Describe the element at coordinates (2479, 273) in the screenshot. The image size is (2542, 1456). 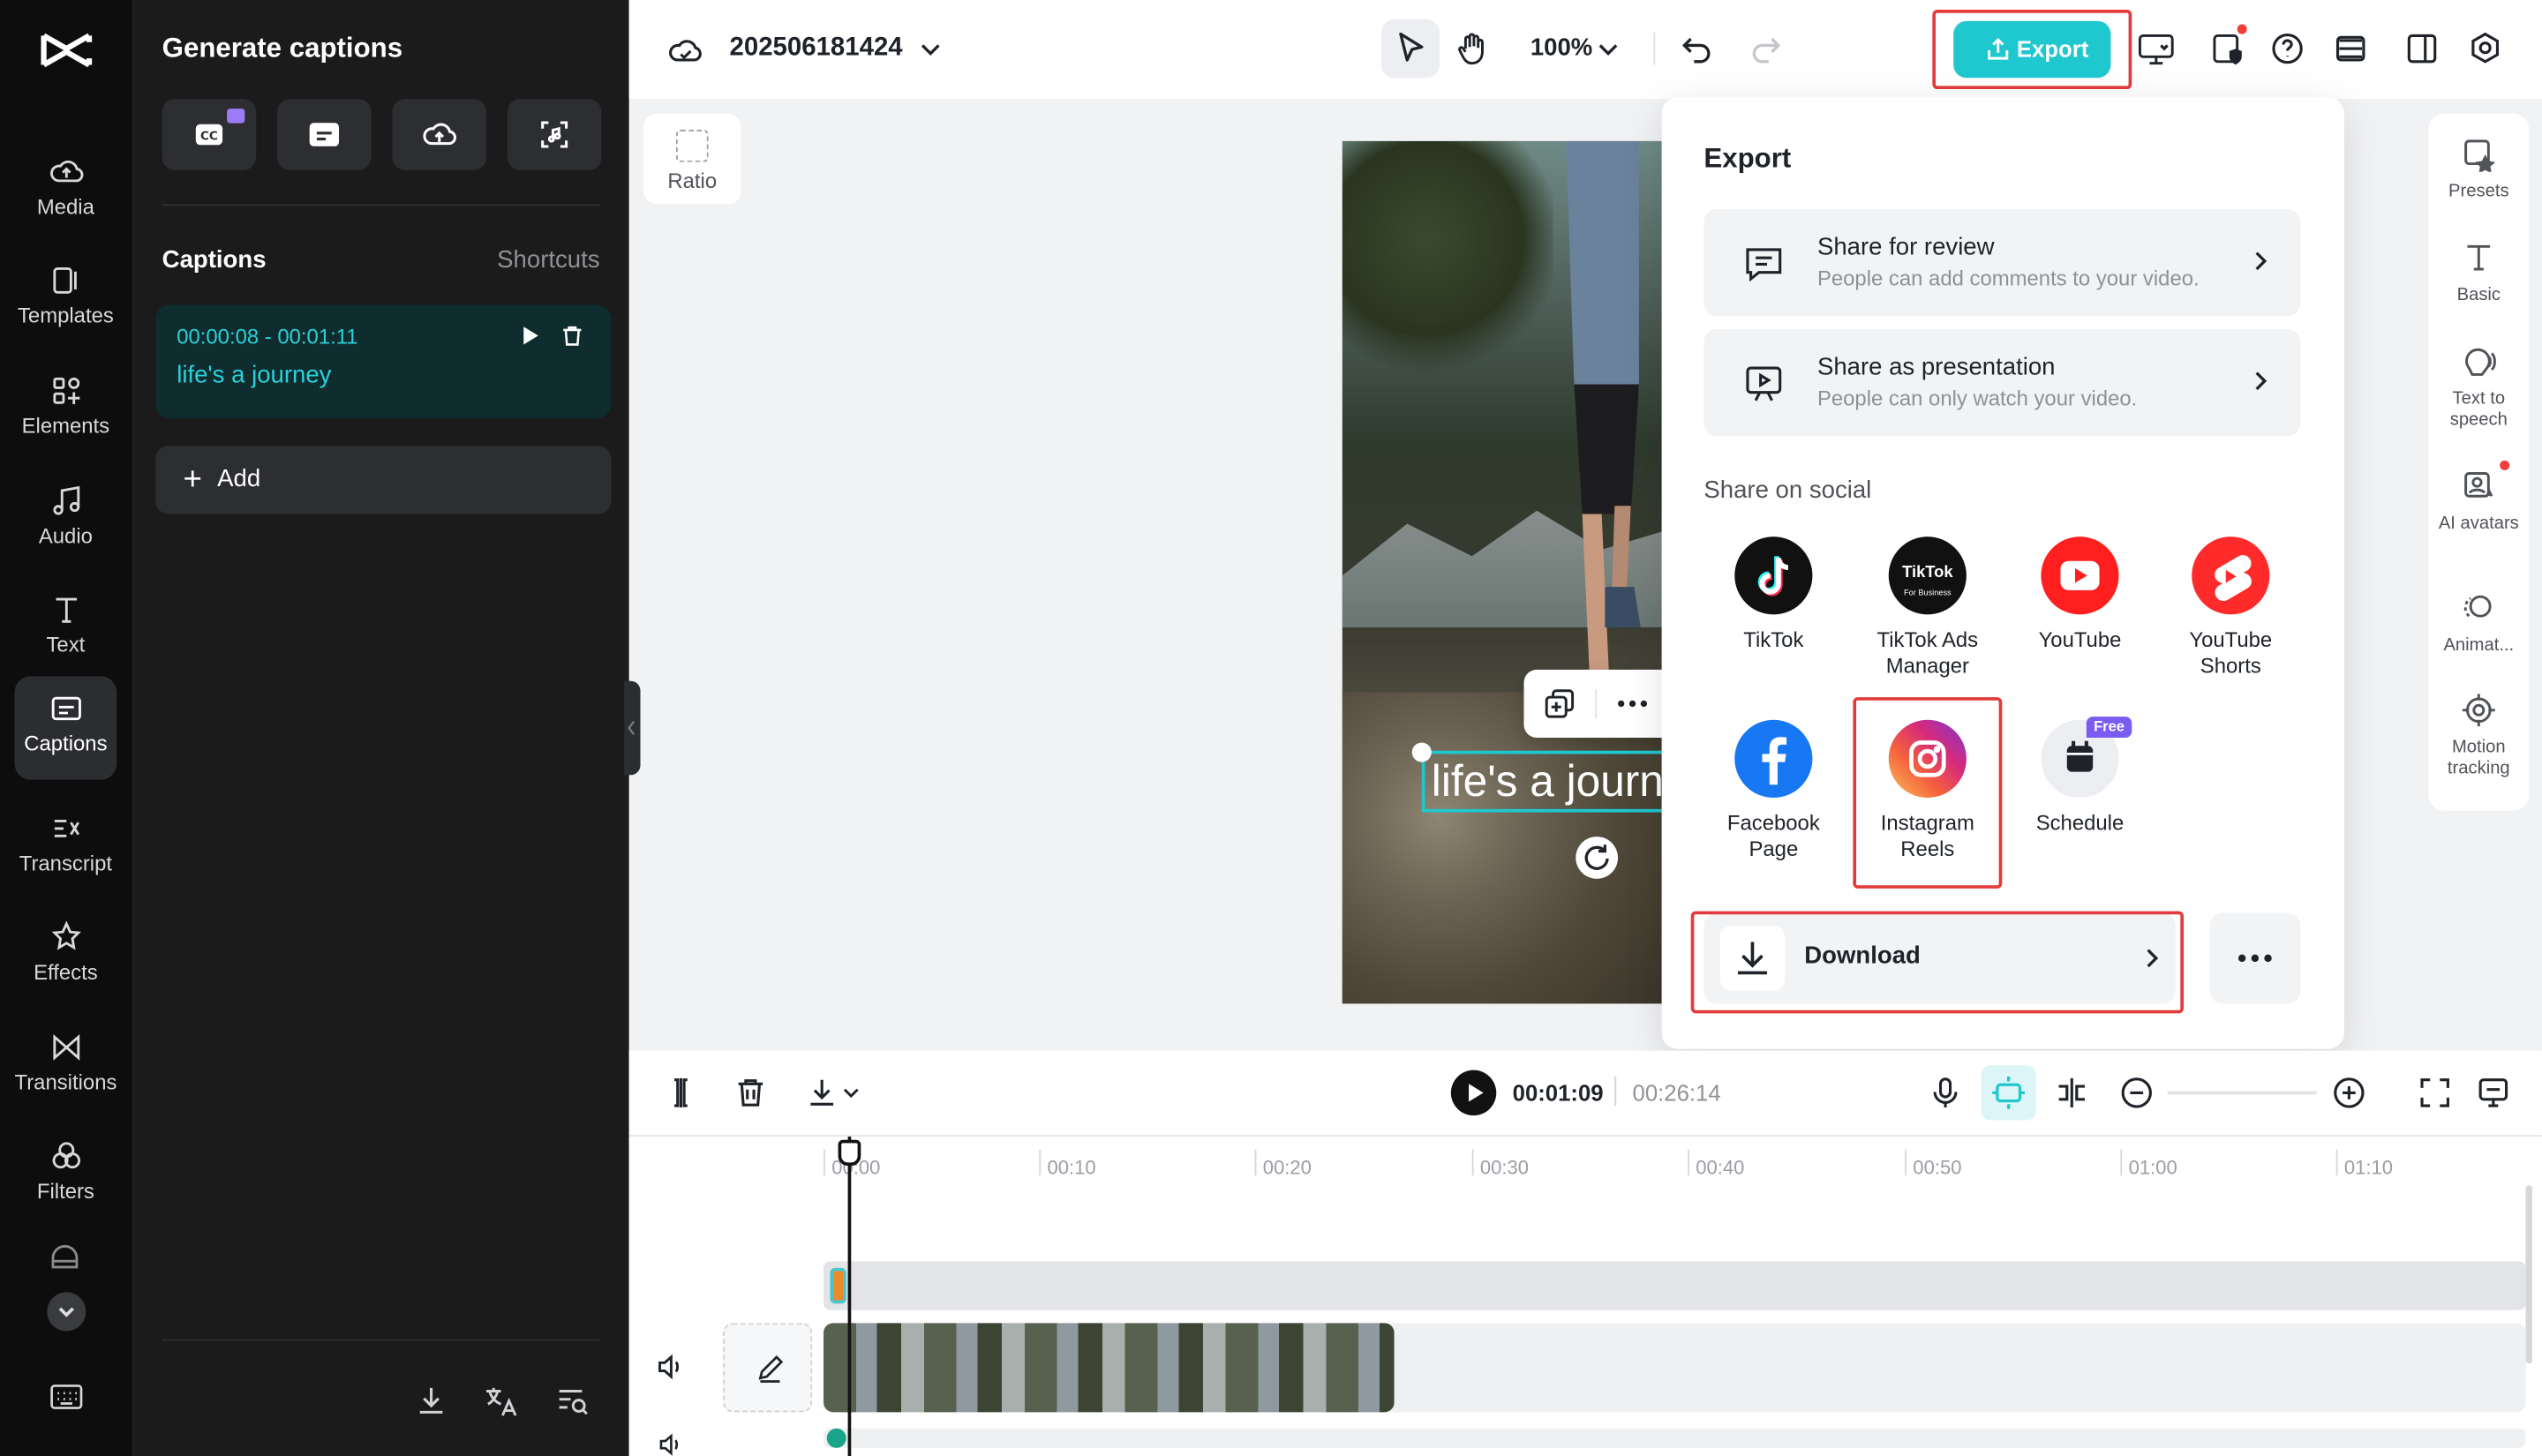
I see `rail-item-basic: Basic` at that location.